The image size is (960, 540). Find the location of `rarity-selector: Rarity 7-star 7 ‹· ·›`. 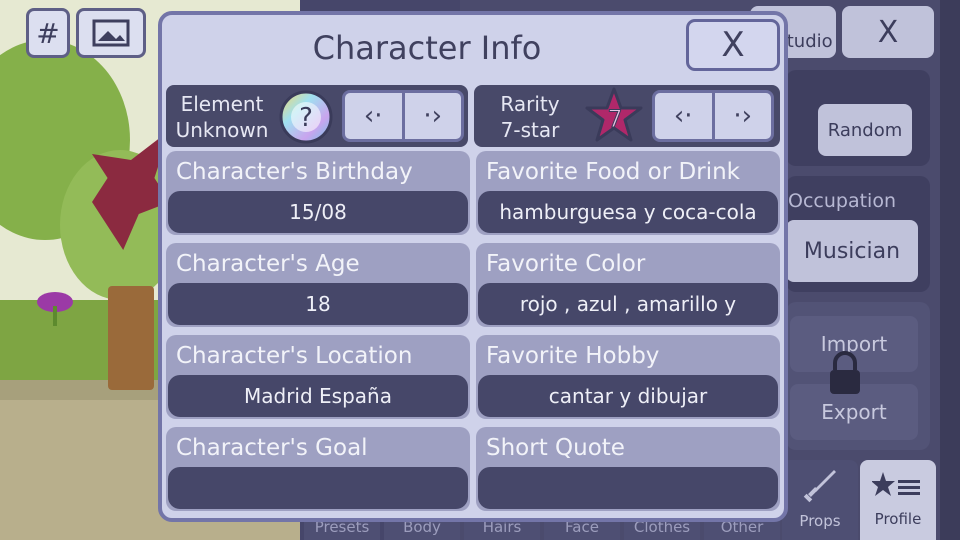

rarity-selector: Rarity 7-star 7 ‹· ·› is located at coordinates (627, 116).